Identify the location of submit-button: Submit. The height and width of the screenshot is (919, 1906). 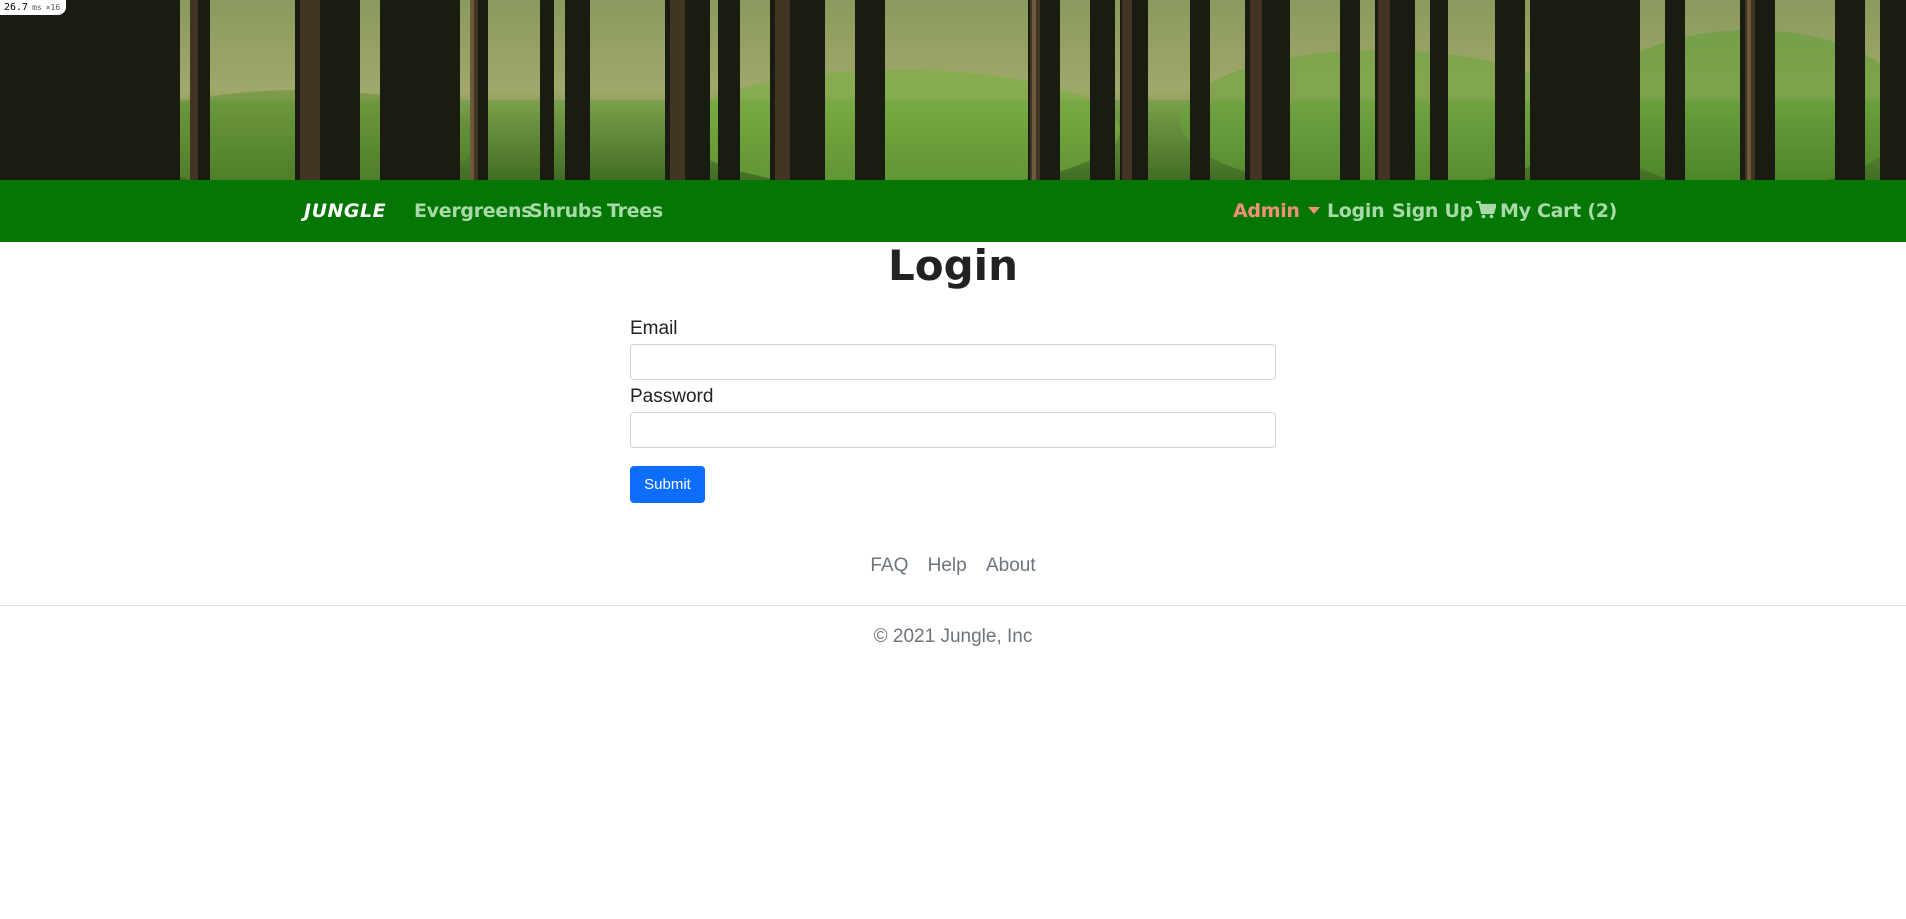
(667, 484).